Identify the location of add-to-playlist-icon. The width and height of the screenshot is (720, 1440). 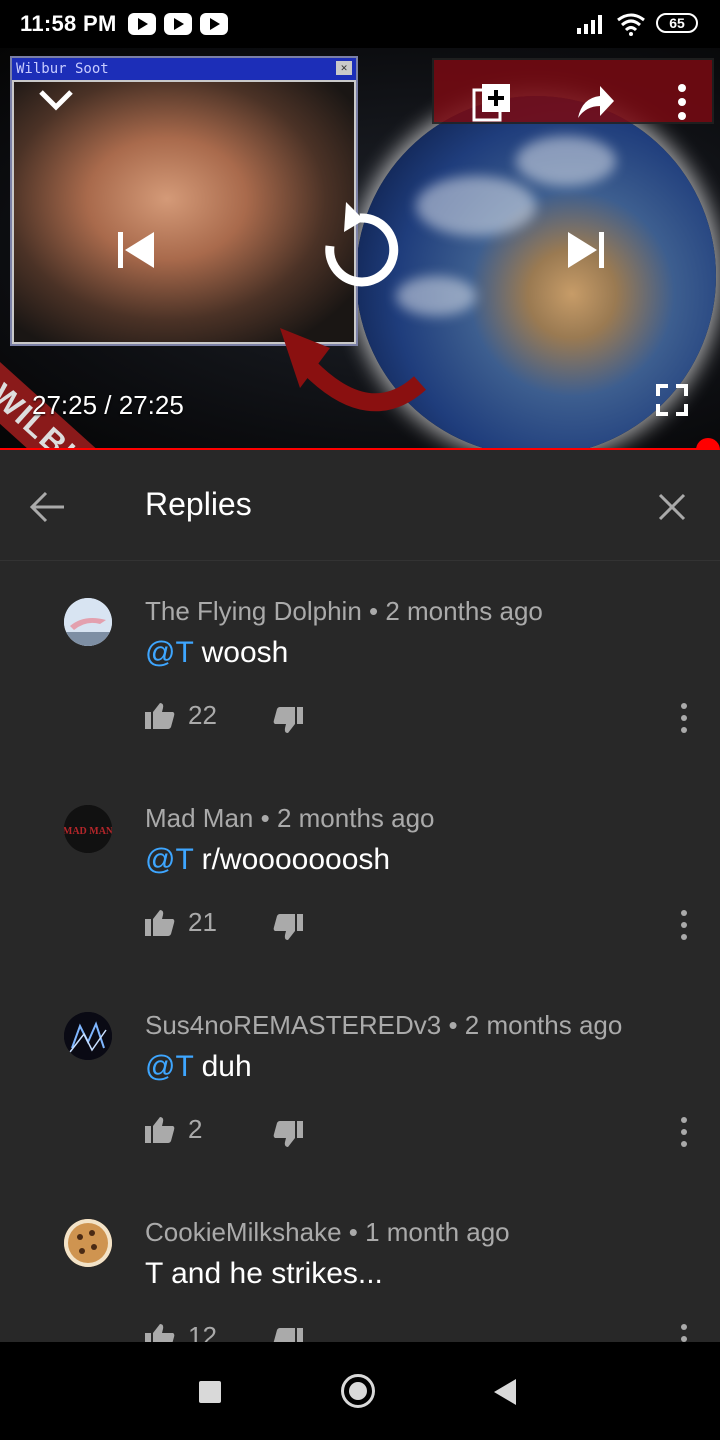
(492, 102).